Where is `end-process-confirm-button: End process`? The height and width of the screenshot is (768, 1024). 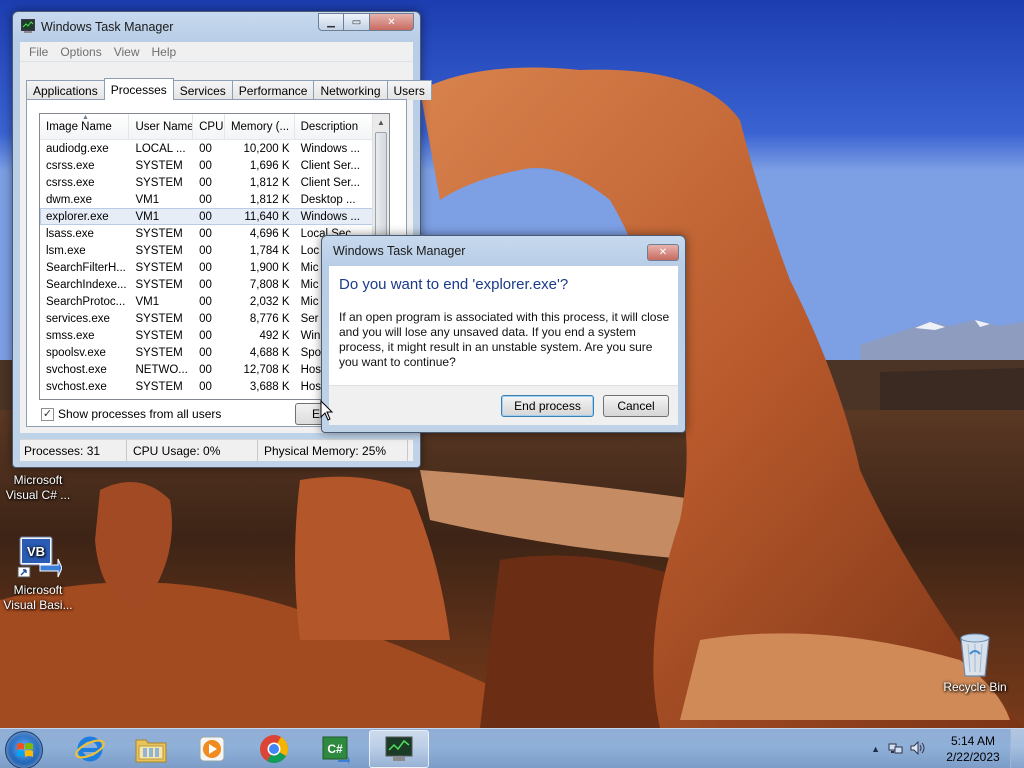 end-process-confirm-button: End process is located at coordinates (547, 406).